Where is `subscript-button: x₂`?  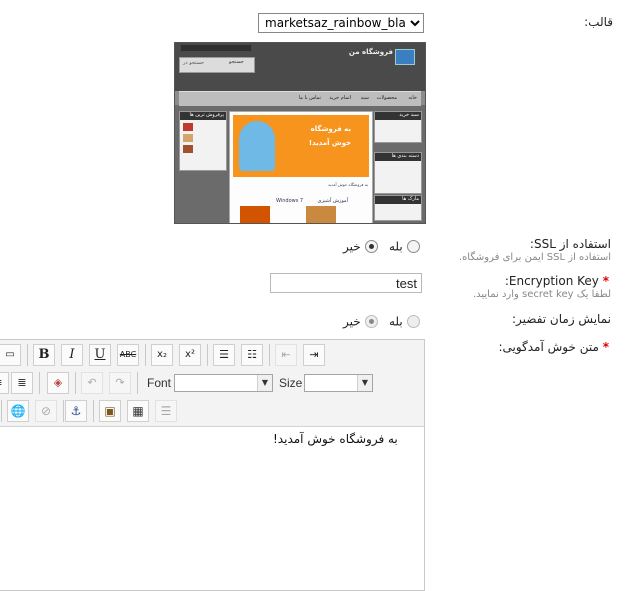 subscript-button: x₂ is located at coordinates (162, 355).